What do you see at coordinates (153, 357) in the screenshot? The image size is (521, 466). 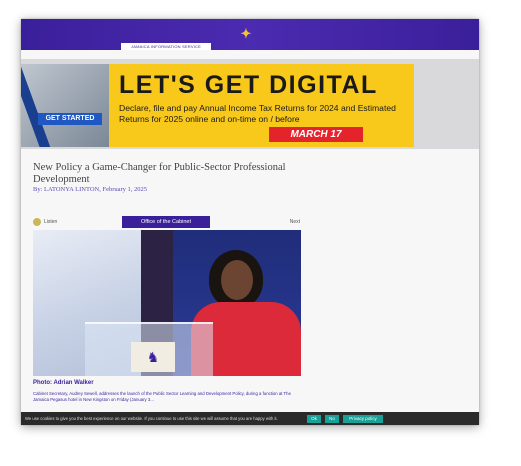 I see `lectern-emblem-icon: ♞` at bounding box center [153, 357].